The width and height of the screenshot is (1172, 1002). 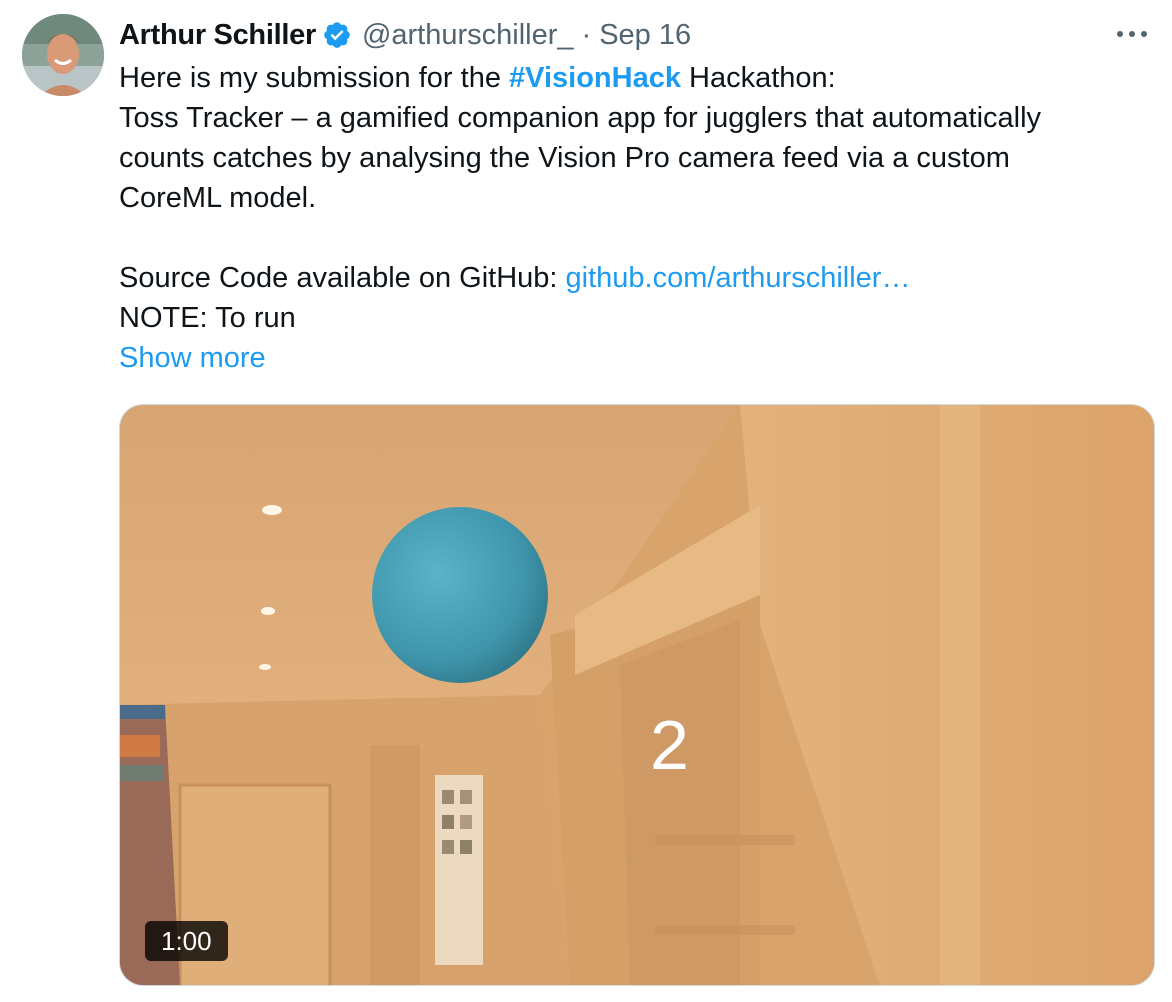 What do you see at coordinates (207, 318) in the screenshot?
I see `text-line: NOTE: To run` at bounding box center [207, 318].